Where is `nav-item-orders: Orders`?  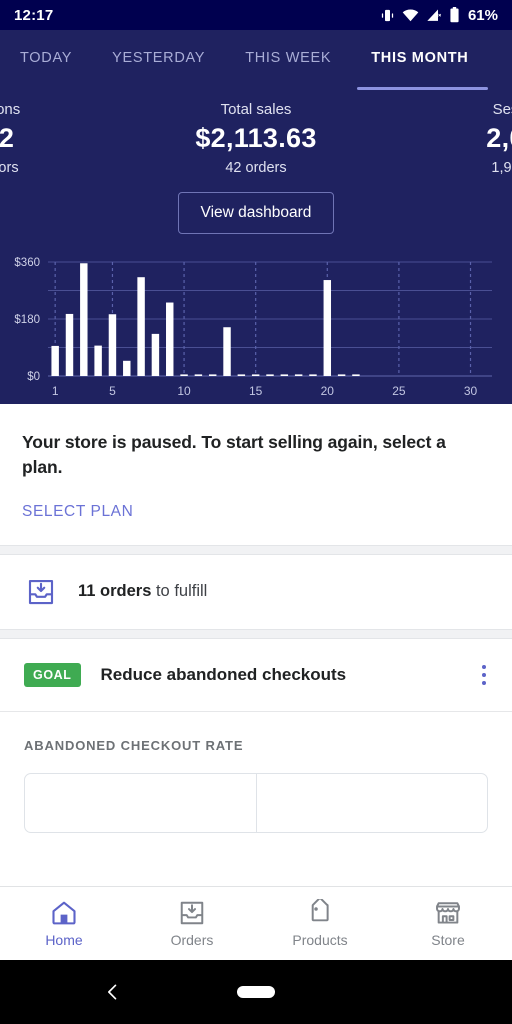 nav-item-orders: Orders is located at coordinates (192, 923).